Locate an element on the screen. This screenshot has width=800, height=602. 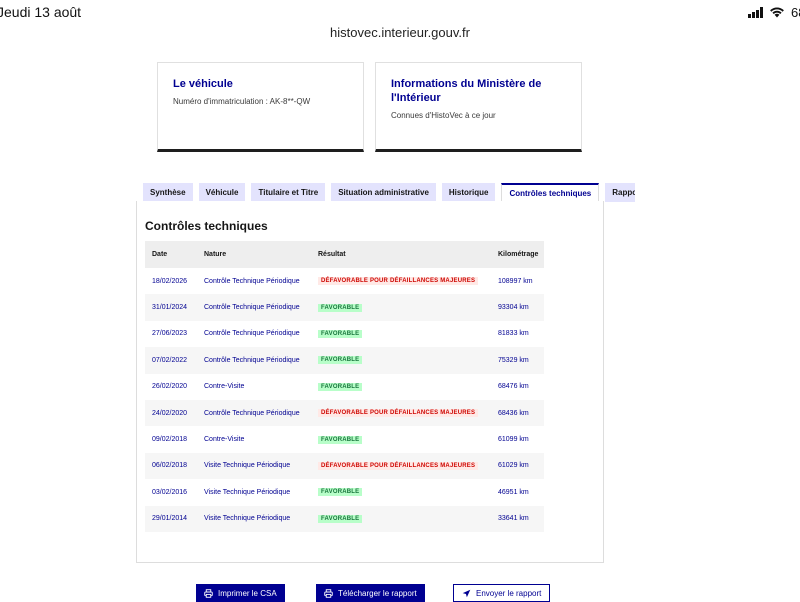
tab-vehicule: Véhicule is located at coordinates (222, 192).